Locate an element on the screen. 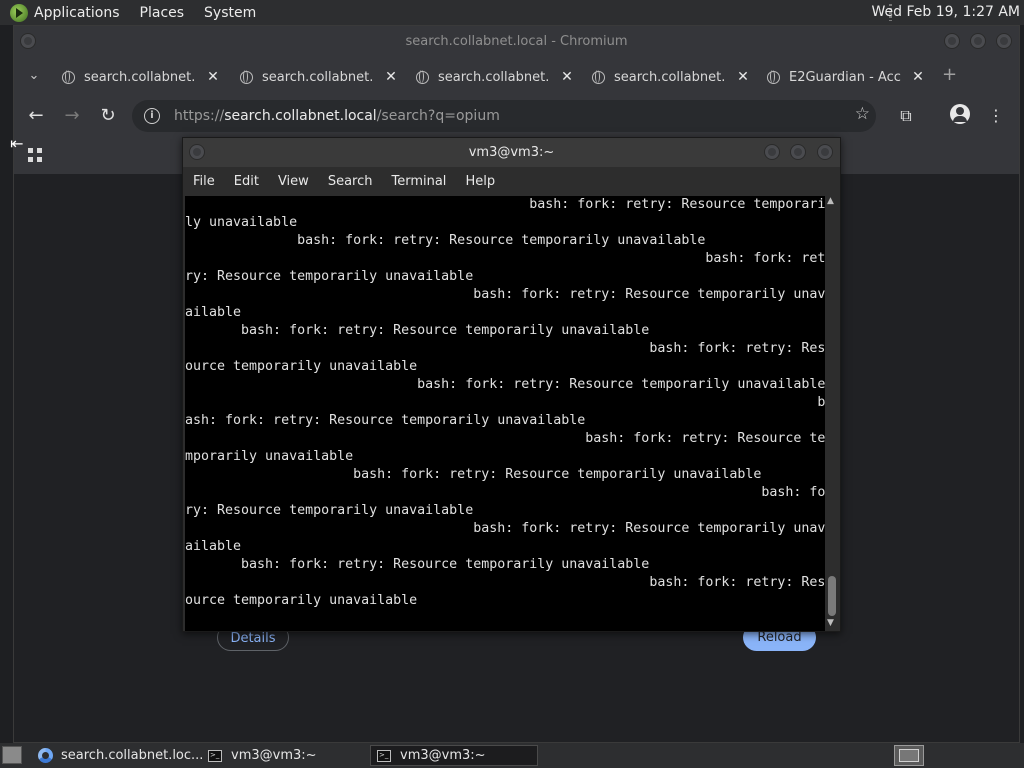  task-terminal-1: >_ vm3@vm3:~ is located at coordinates (284, 755).